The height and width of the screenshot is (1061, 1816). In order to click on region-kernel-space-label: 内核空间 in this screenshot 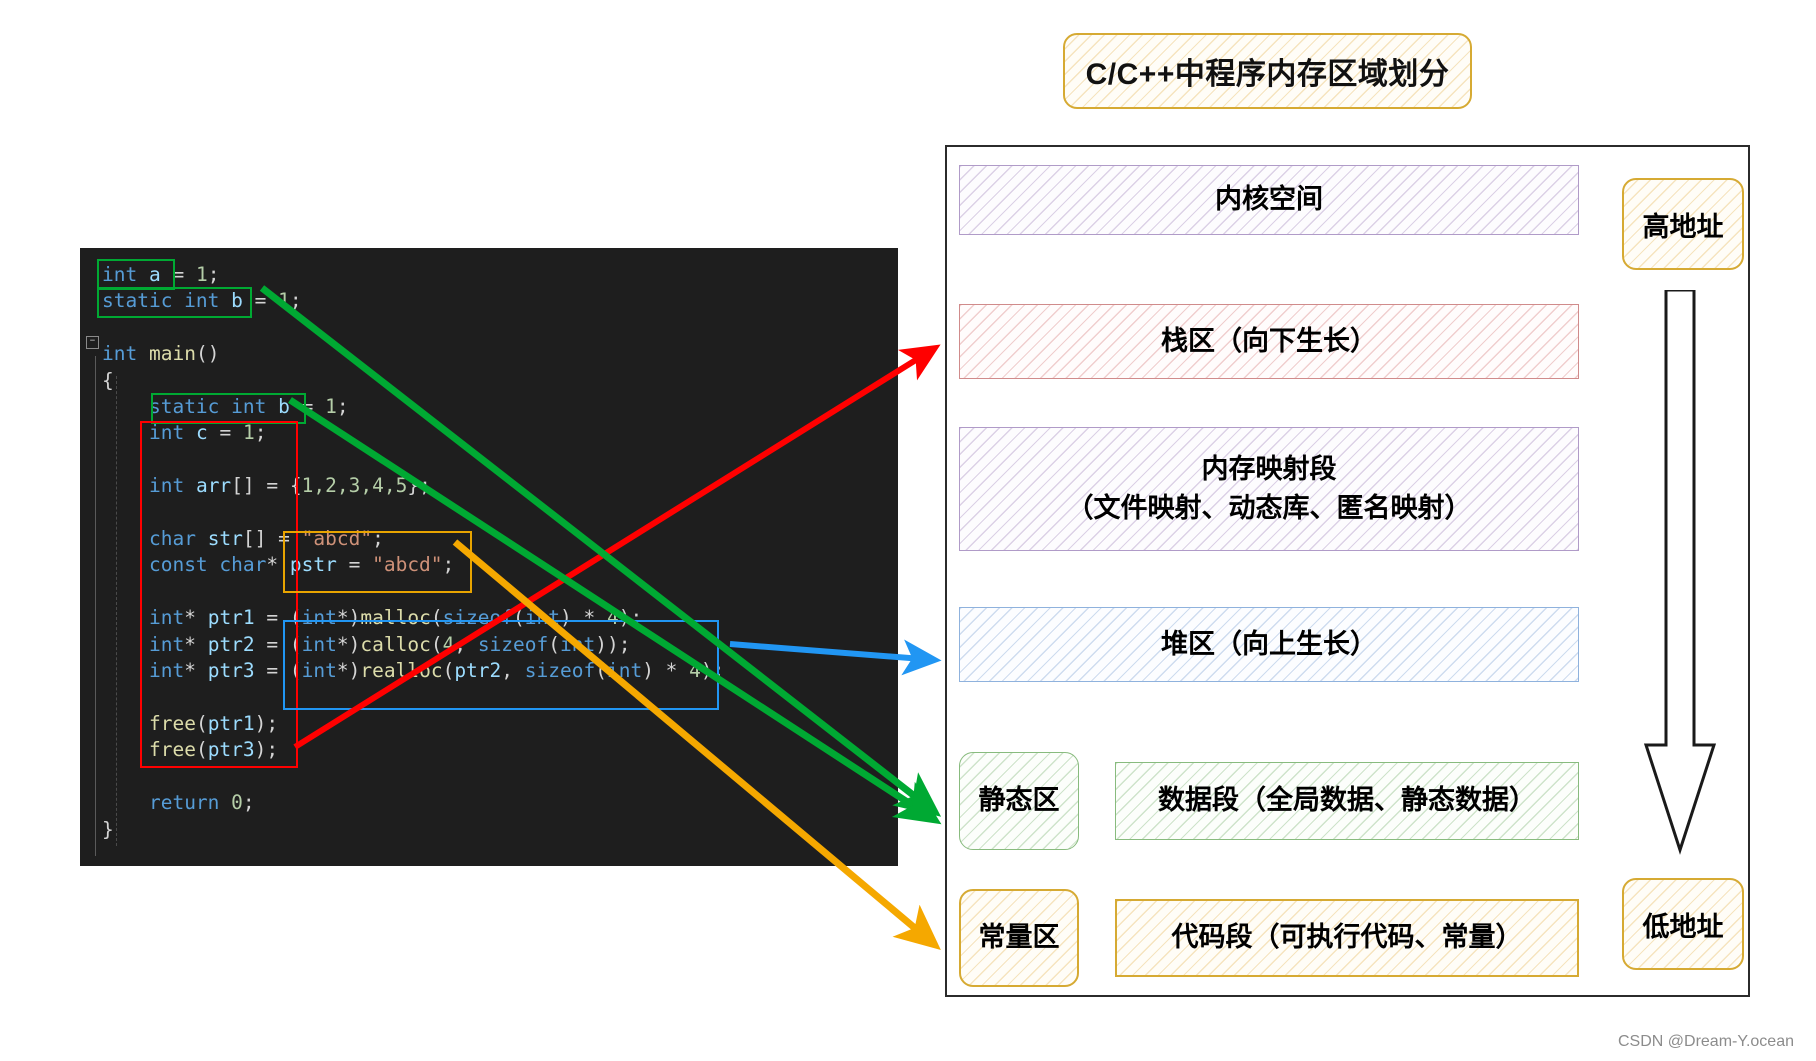, I will do `click(1269, 199)`.